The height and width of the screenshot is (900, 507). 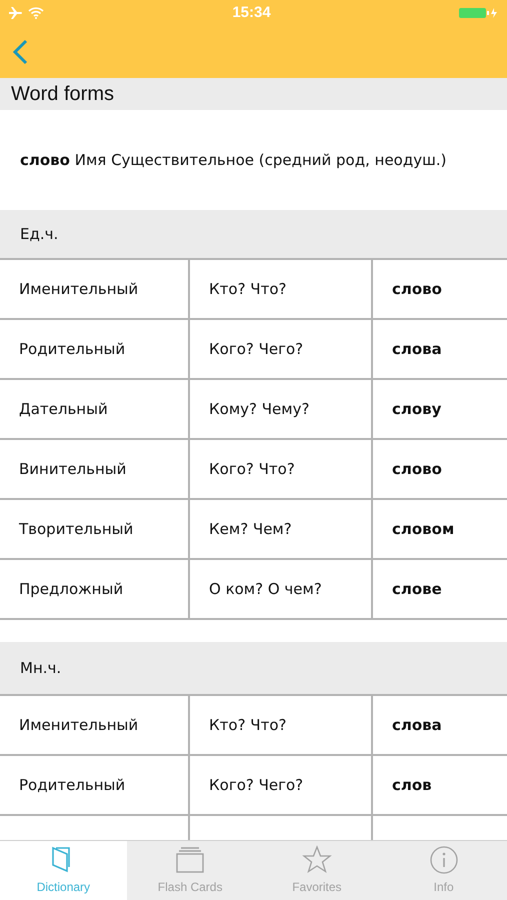 I want to click on case-cell-text: Дательный, so click(x=63, y=409).